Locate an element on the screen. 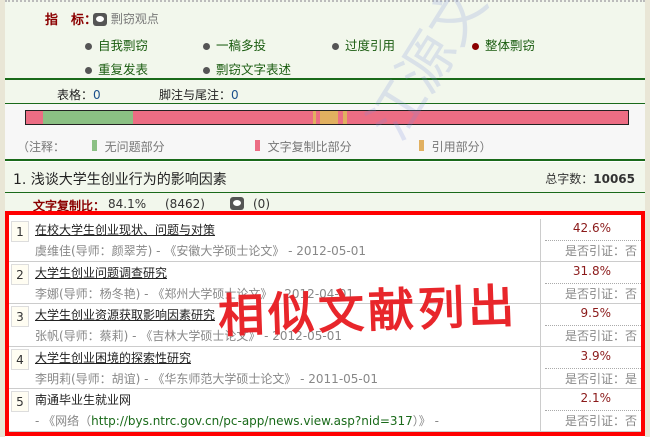 The image size is (650, 437). similarity-percent: 2.1% is located at coordinates (596, 398).